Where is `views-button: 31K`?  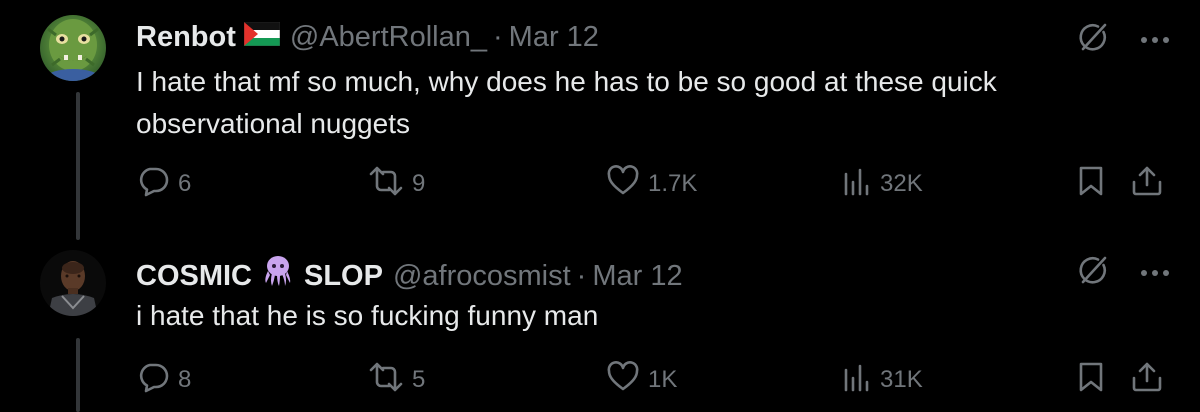
views-button: 31K is located at coordinates (882, 380).